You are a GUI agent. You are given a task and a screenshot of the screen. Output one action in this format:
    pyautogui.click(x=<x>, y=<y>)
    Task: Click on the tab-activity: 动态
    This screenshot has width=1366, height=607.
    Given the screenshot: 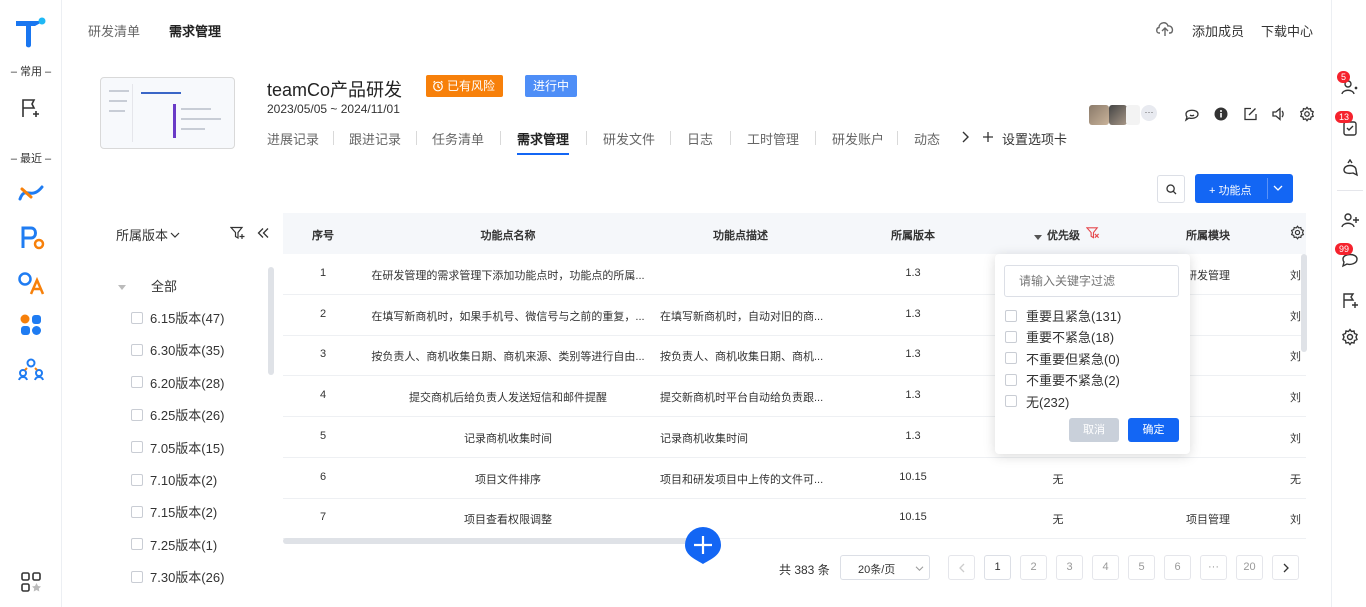 What is the action you would take?
    pyautogui.click(x=927, y=138)
    